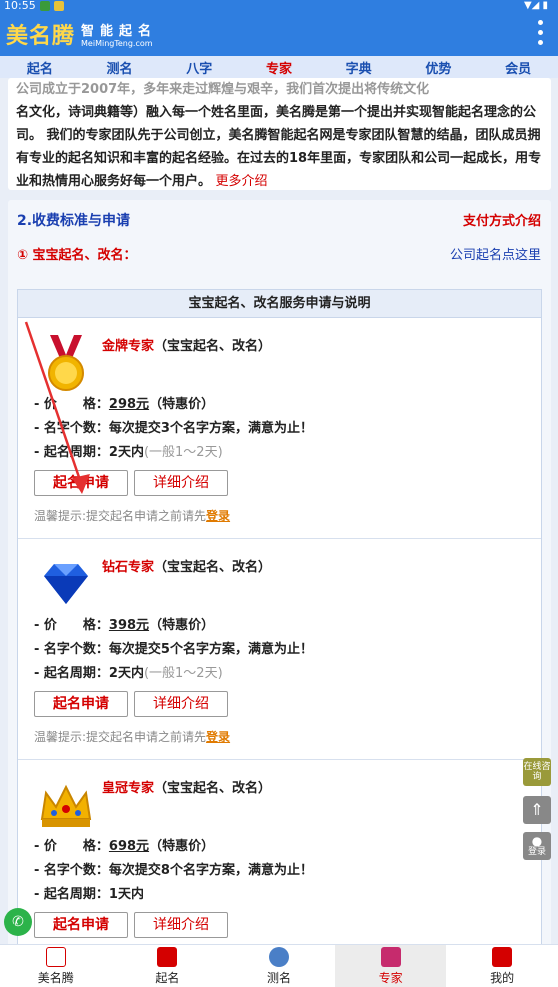 This screenshot has height=987, width=558. I want to click on company-naming-link: 公司起名点这里, so click(495, 253).